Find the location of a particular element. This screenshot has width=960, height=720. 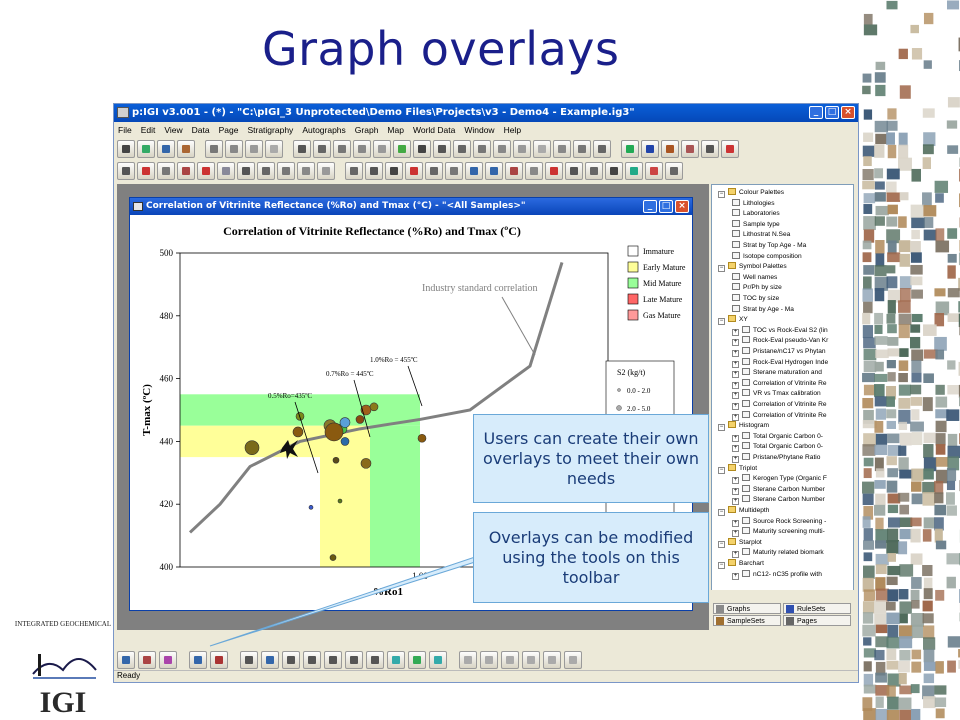

toolbar-callout-pointer is located at coordinates (352, 601).